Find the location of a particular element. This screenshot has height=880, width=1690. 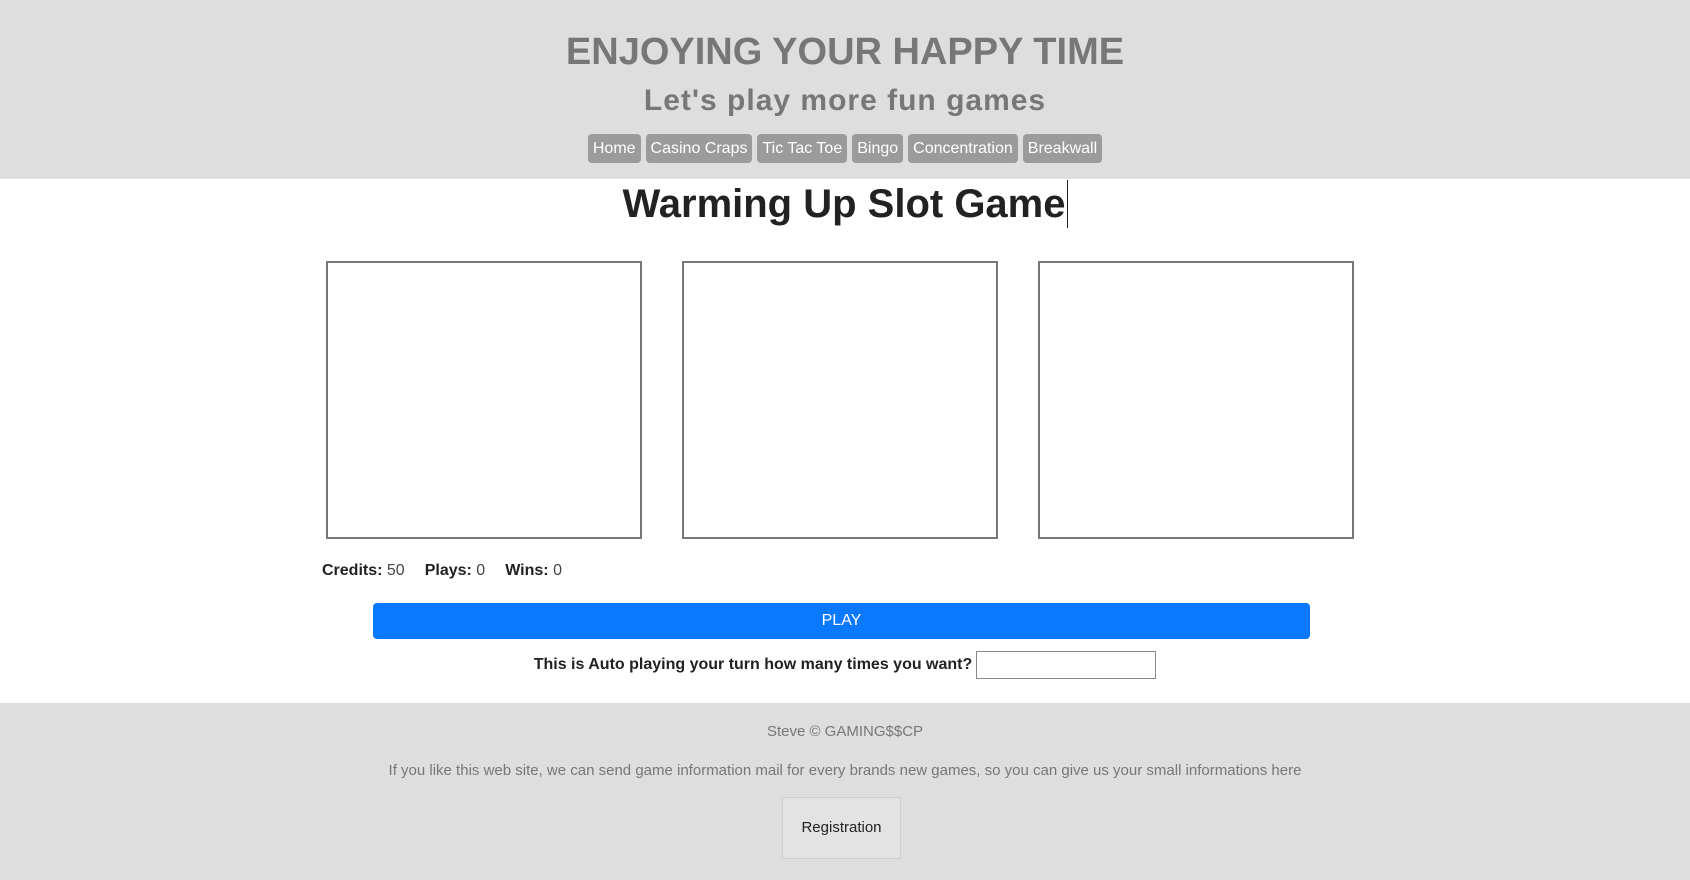

nav-home: Home is located at coordinates (614, 148).